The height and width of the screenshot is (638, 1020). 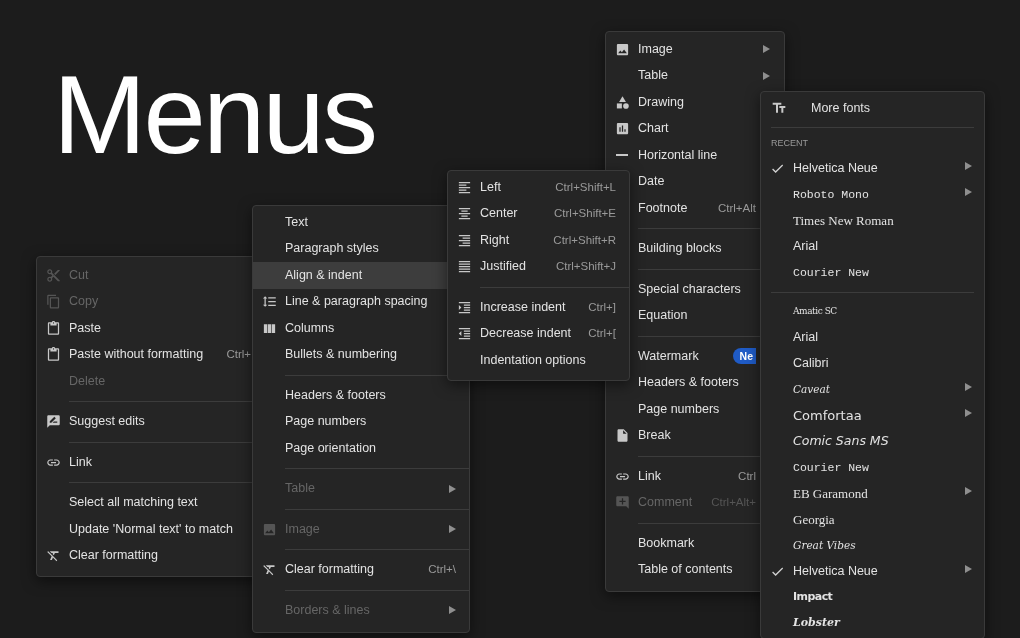 What do you see at coordinates (53, 422) in the screenshot?
I see `comment-edit-icon` at bounding box center [53, 422].